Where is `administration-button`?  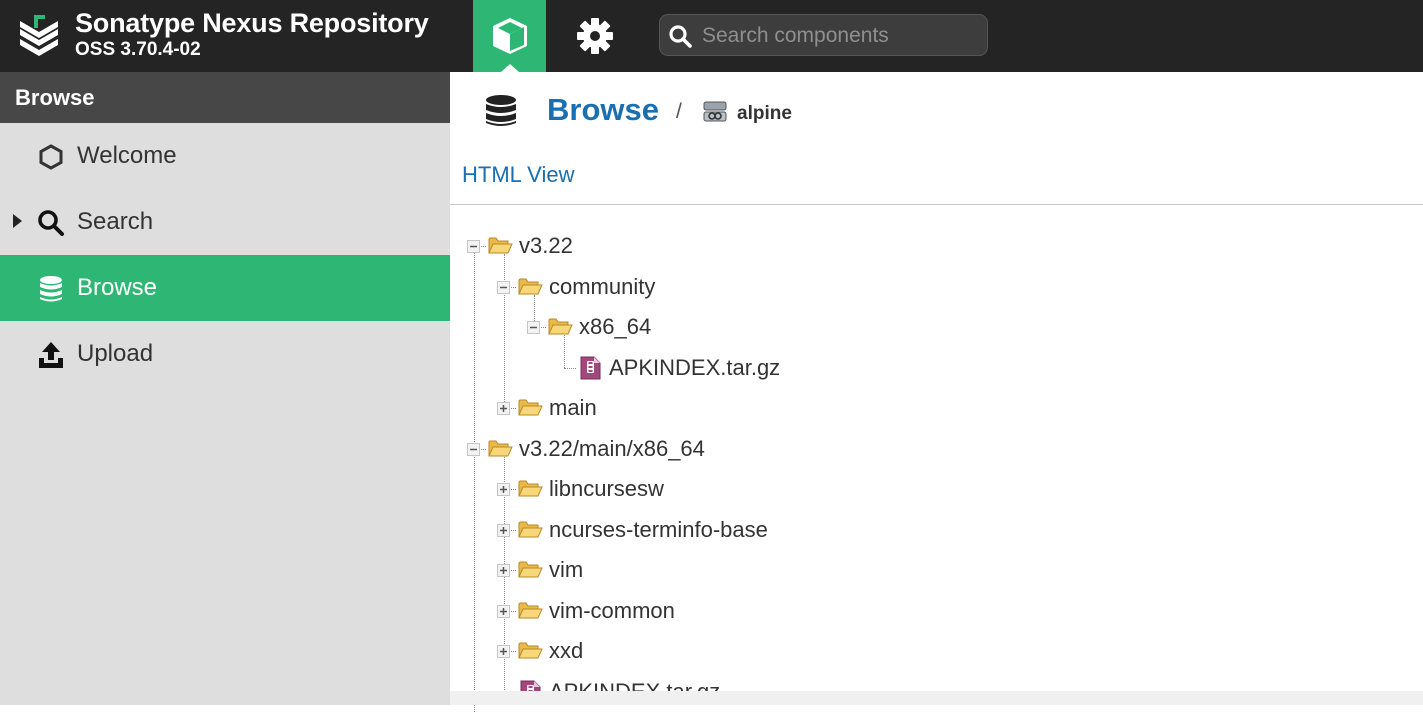 administration-button is located at coordinates (594, 36).